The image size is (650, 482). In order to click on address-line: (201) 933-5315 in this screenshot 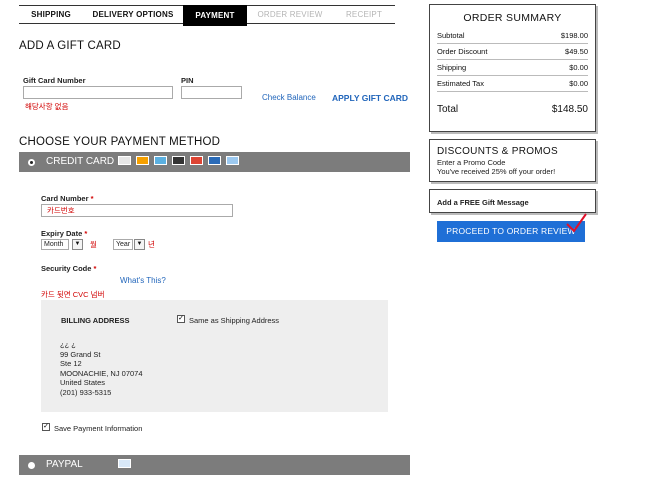, I will do `click(86, 392)`.